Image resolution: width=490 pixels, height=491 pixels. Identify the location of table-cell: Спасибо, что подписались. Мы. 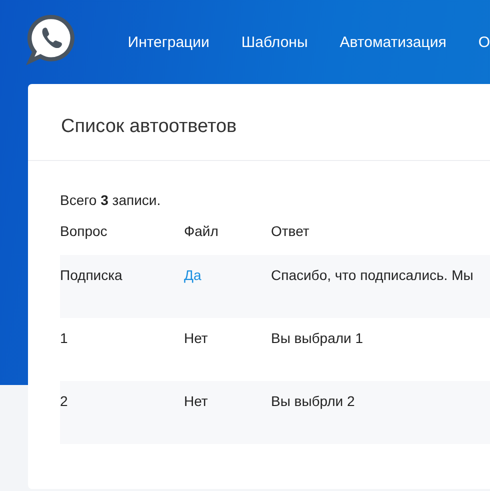
(372, 275).